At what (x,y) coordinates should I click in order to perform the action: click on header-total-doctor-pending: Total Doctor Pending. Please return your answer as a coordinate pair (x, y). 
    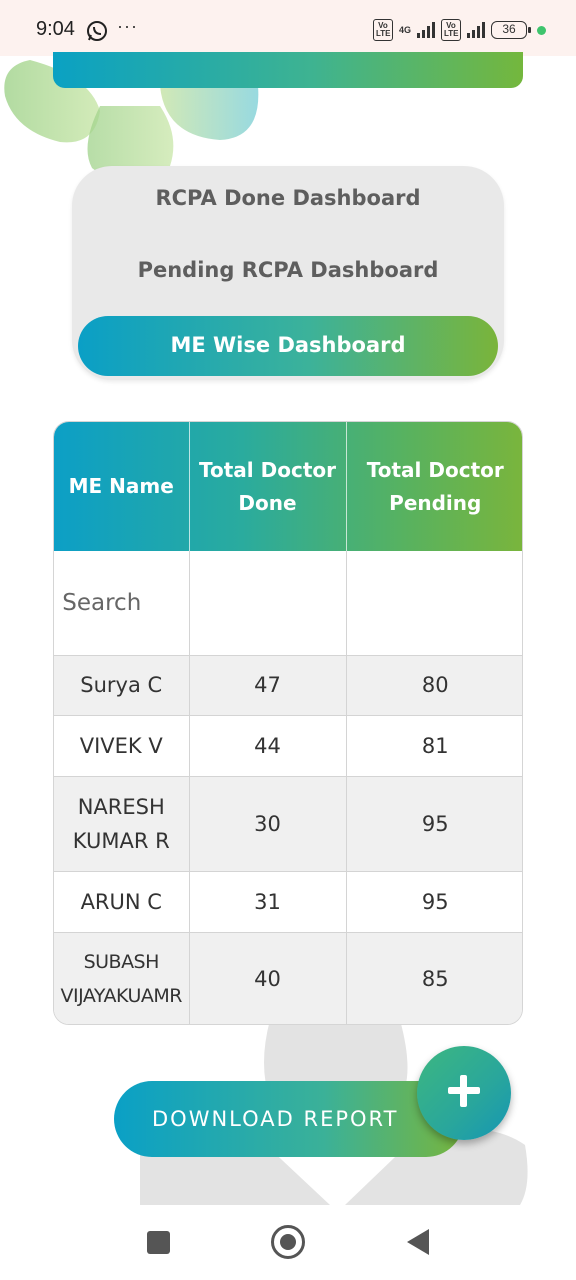
    Looking at the image, I should click on (434, 486).